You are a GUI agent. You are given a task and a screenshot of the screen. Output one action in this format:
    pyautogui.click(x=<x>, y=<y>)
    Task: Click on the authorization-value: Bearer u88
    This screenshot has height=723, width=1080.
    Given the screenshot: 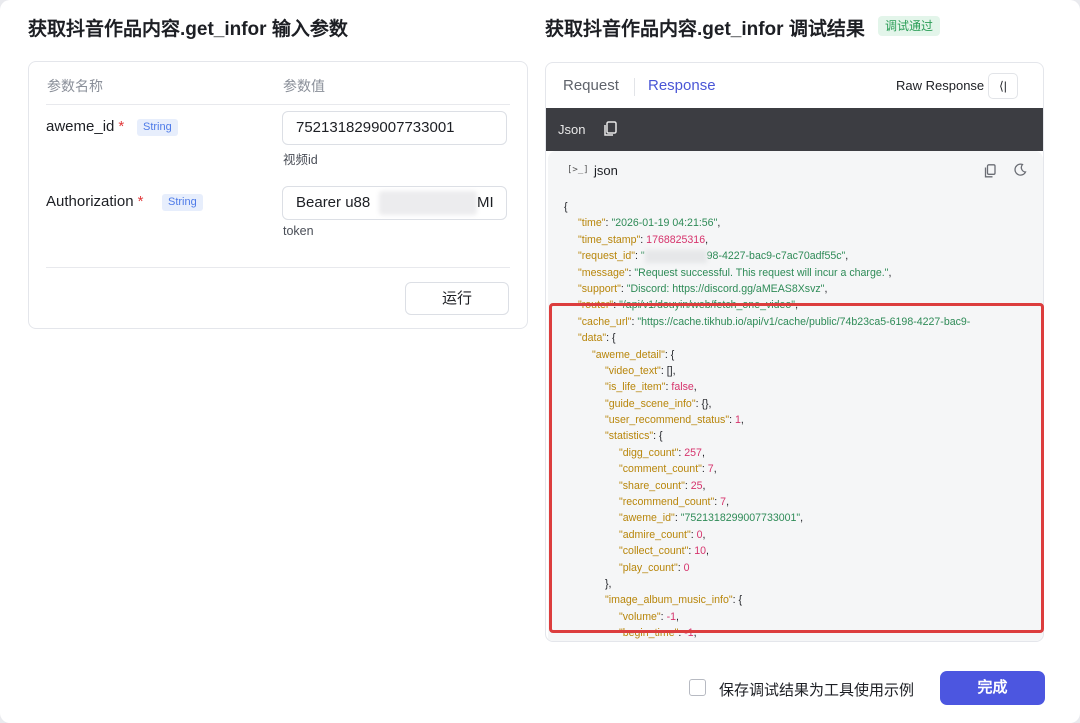 What is the action you would take?
    pyautogui.click(x=333, y=202)
    